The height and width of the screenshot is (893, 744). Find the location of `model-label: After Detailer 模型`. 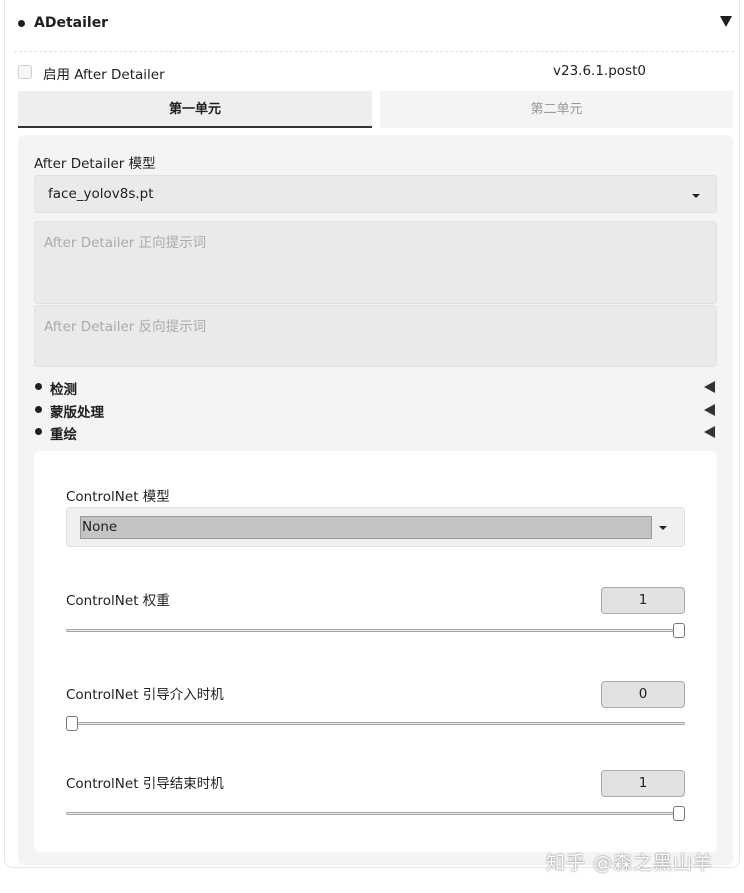

model-label: After Detailer 模型 is located at coordinates (95, 164).